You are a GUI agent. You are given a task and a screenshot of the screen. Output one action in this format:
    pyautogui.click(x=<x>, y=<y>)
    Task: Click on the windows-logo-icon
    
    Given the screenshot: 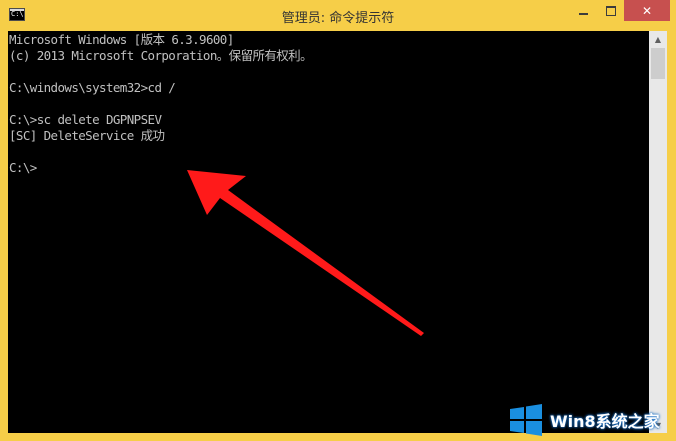 What is the action you would take?
    pyautogui.click(x=526, y=420)
    